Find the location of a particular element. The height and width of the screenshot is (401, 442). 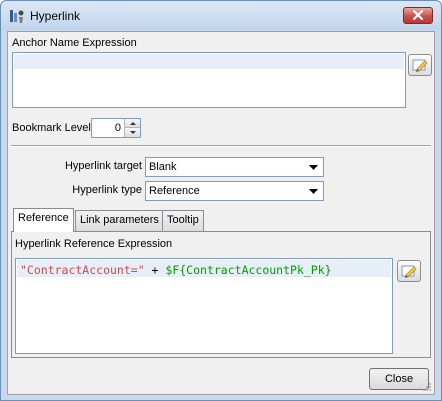

anchor-expression-edit-button is located at coordinates (420, 65).